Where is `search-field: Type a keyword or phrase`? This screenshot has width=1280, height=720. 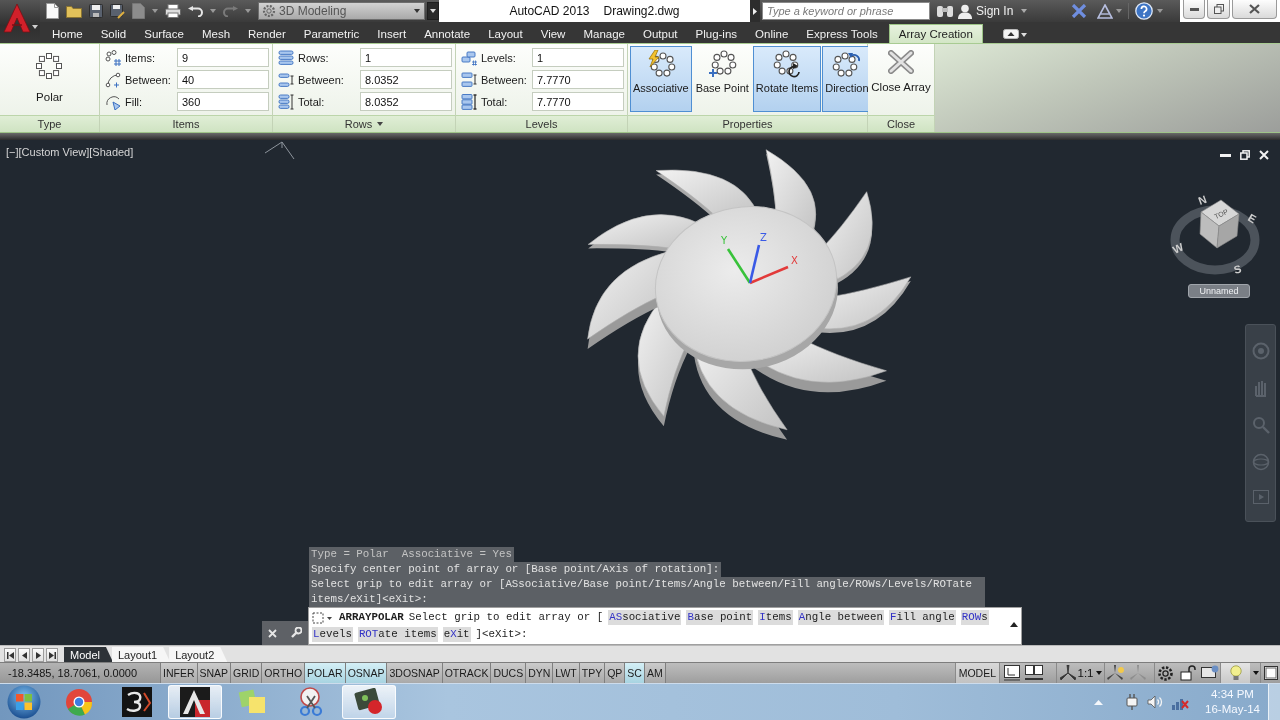
search-field: Type a keyword or phrase is located at coordinates (846, 11).